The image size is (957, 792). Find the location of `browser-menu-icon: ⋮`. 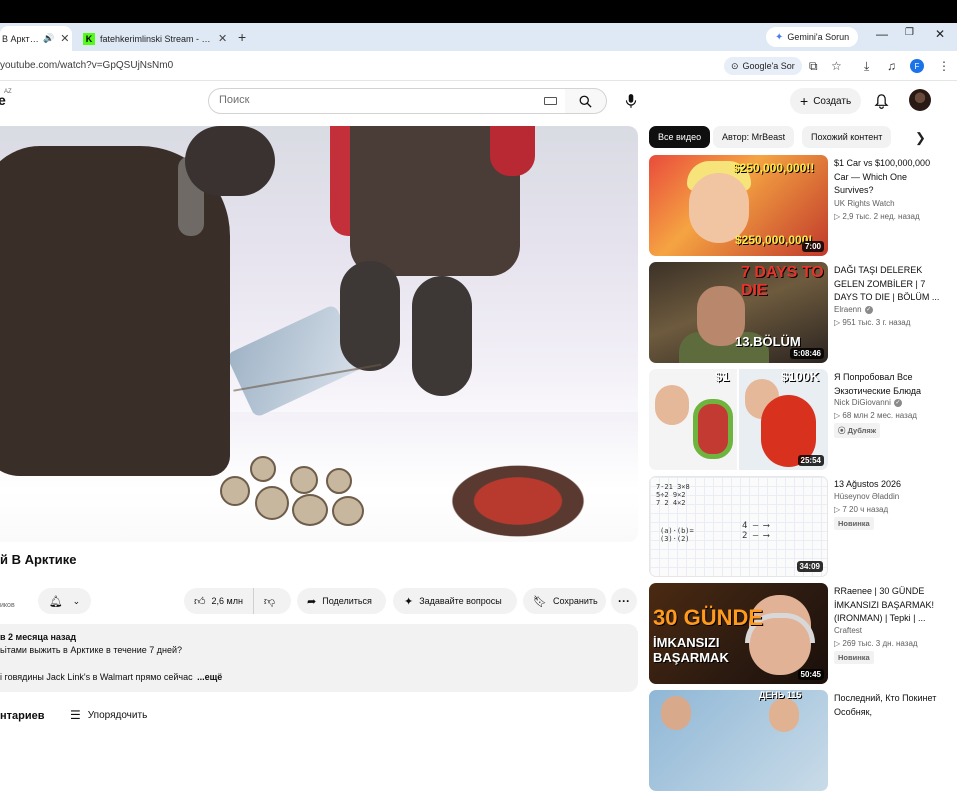

browser-menu-icon: ⋮ is located at coordinates (944, 66).